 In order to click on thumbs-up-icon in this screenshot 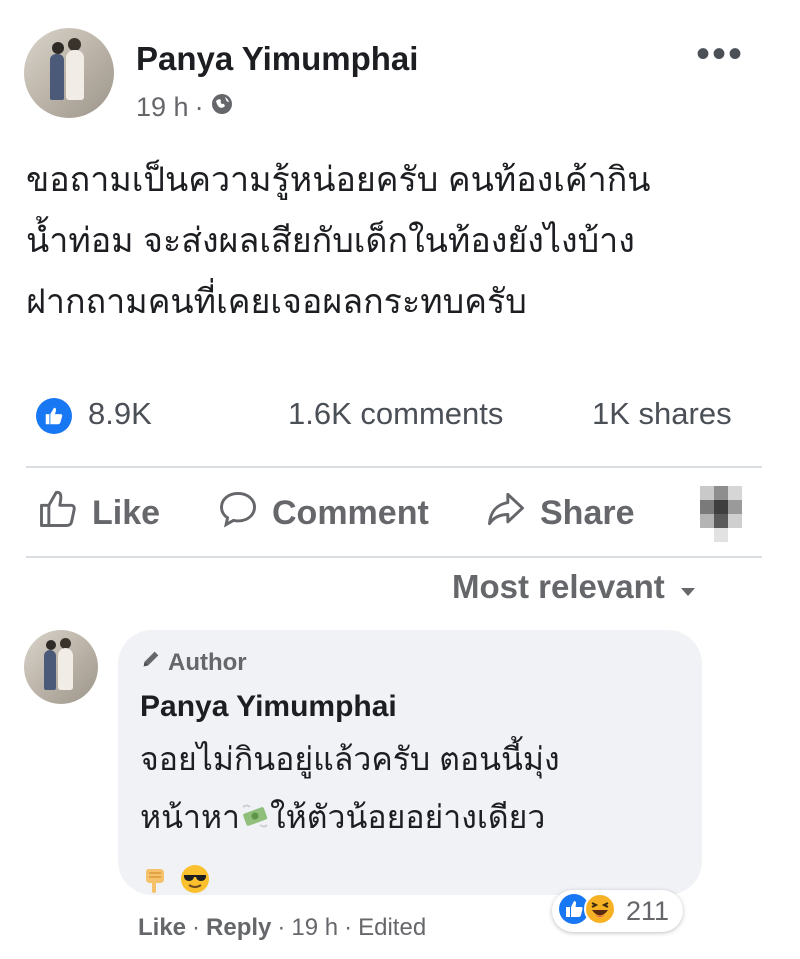, I will do `click(58, 513)`.